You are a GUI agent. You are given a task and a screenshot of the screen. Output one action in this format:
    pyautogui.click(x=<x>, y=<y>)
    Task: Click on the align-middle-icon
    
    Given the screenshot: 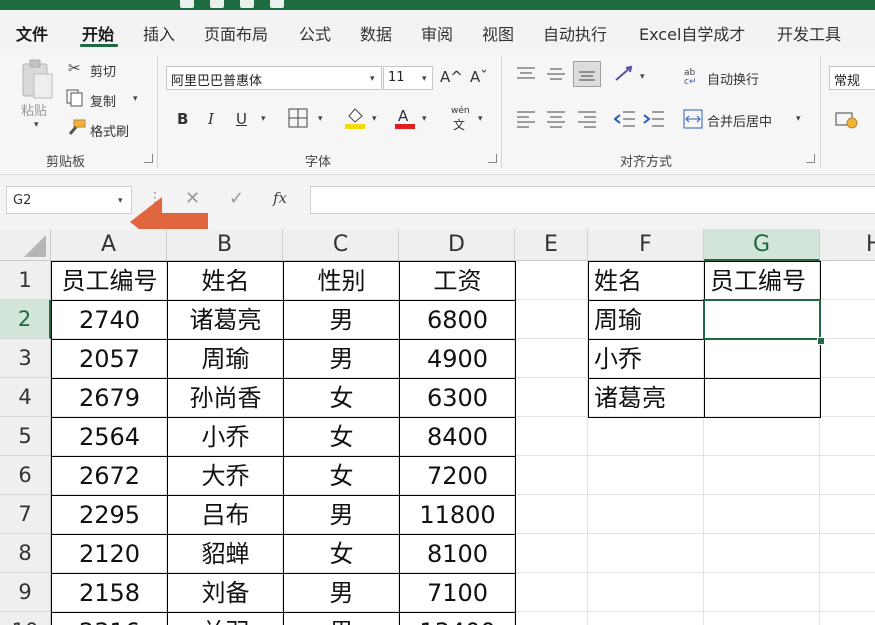 What is the action you would take?
    pyautogui.click(x=556, y=77)
    